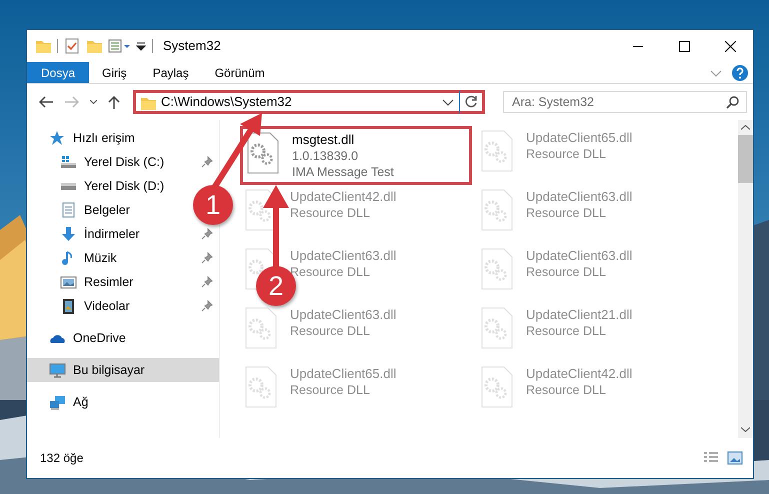 This screenshot has height=494, width=769. Describe the element at coordinates (745, 127) in the screenshot. I see `scroll-up-icon` at that location.